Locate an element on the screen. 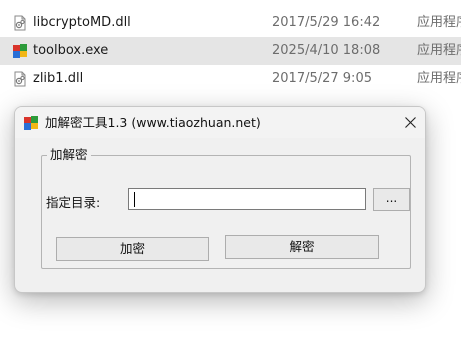 This screenshot has width=461, height=359. groupbox-title: 加解密 is located at coordinates (69, 155).